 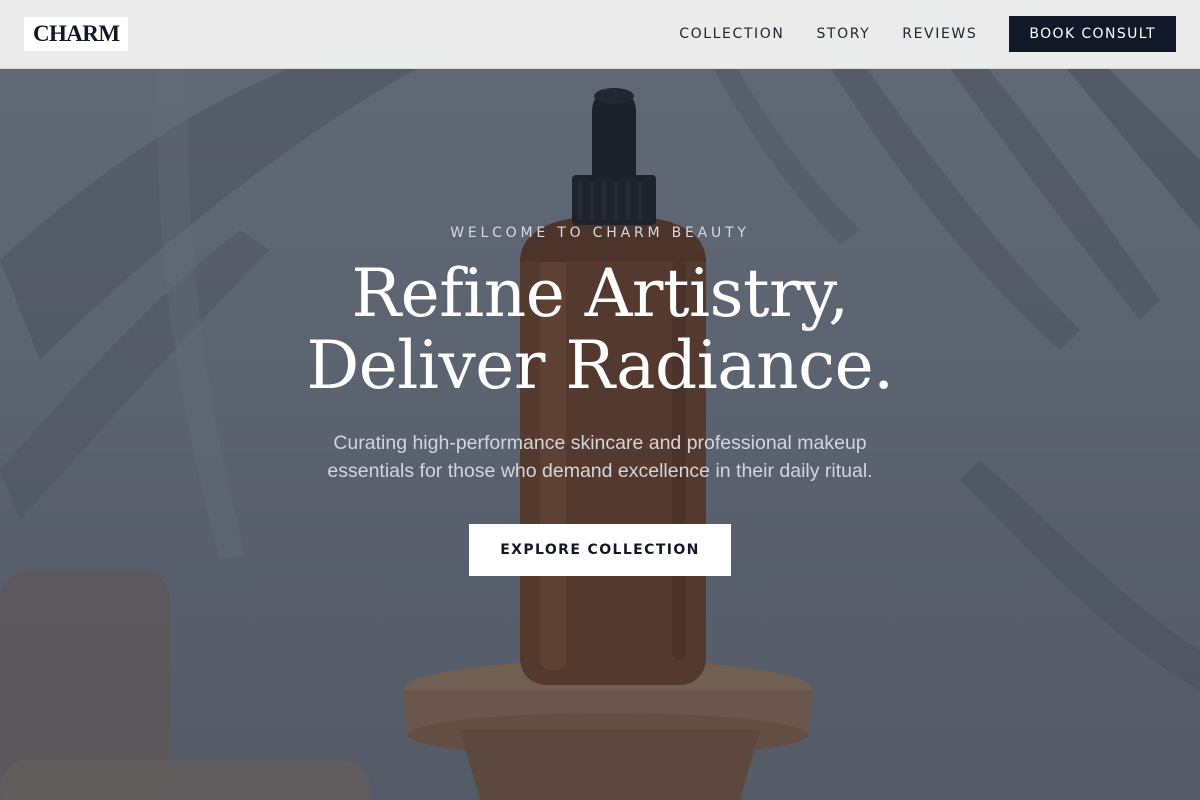 What do you see at coordinates (76, 34) in the screenshot?
I see `brand-logo: CHARM` at bounding box center [76, 34].